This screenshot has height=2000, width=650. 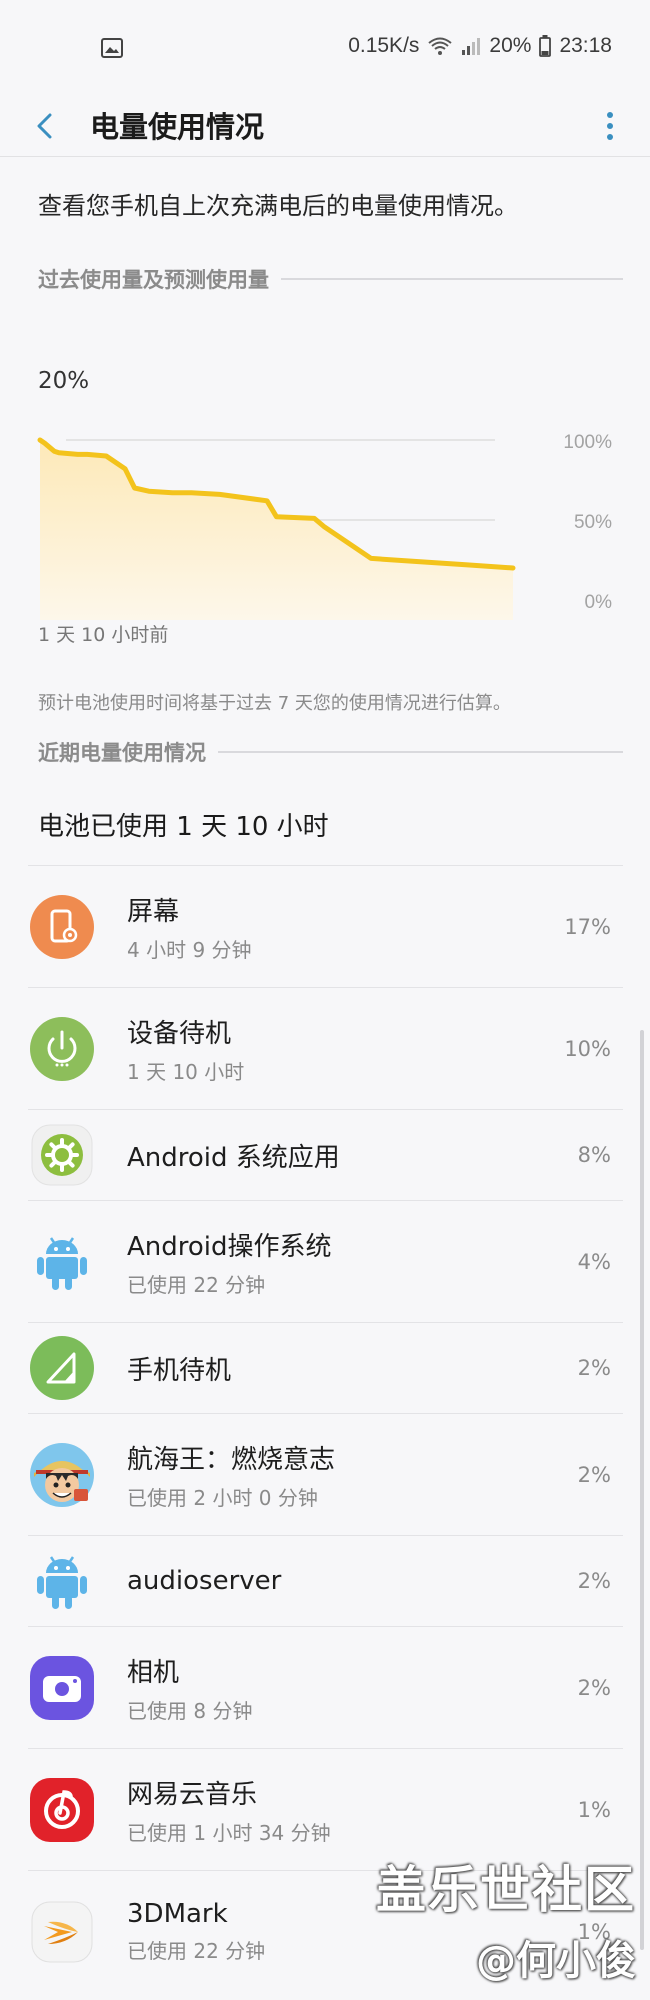 What do you see at coordinates (179, 1370) in the screenshot?
I see `app-name: 手机待机` at bounding box center [179, 1370].